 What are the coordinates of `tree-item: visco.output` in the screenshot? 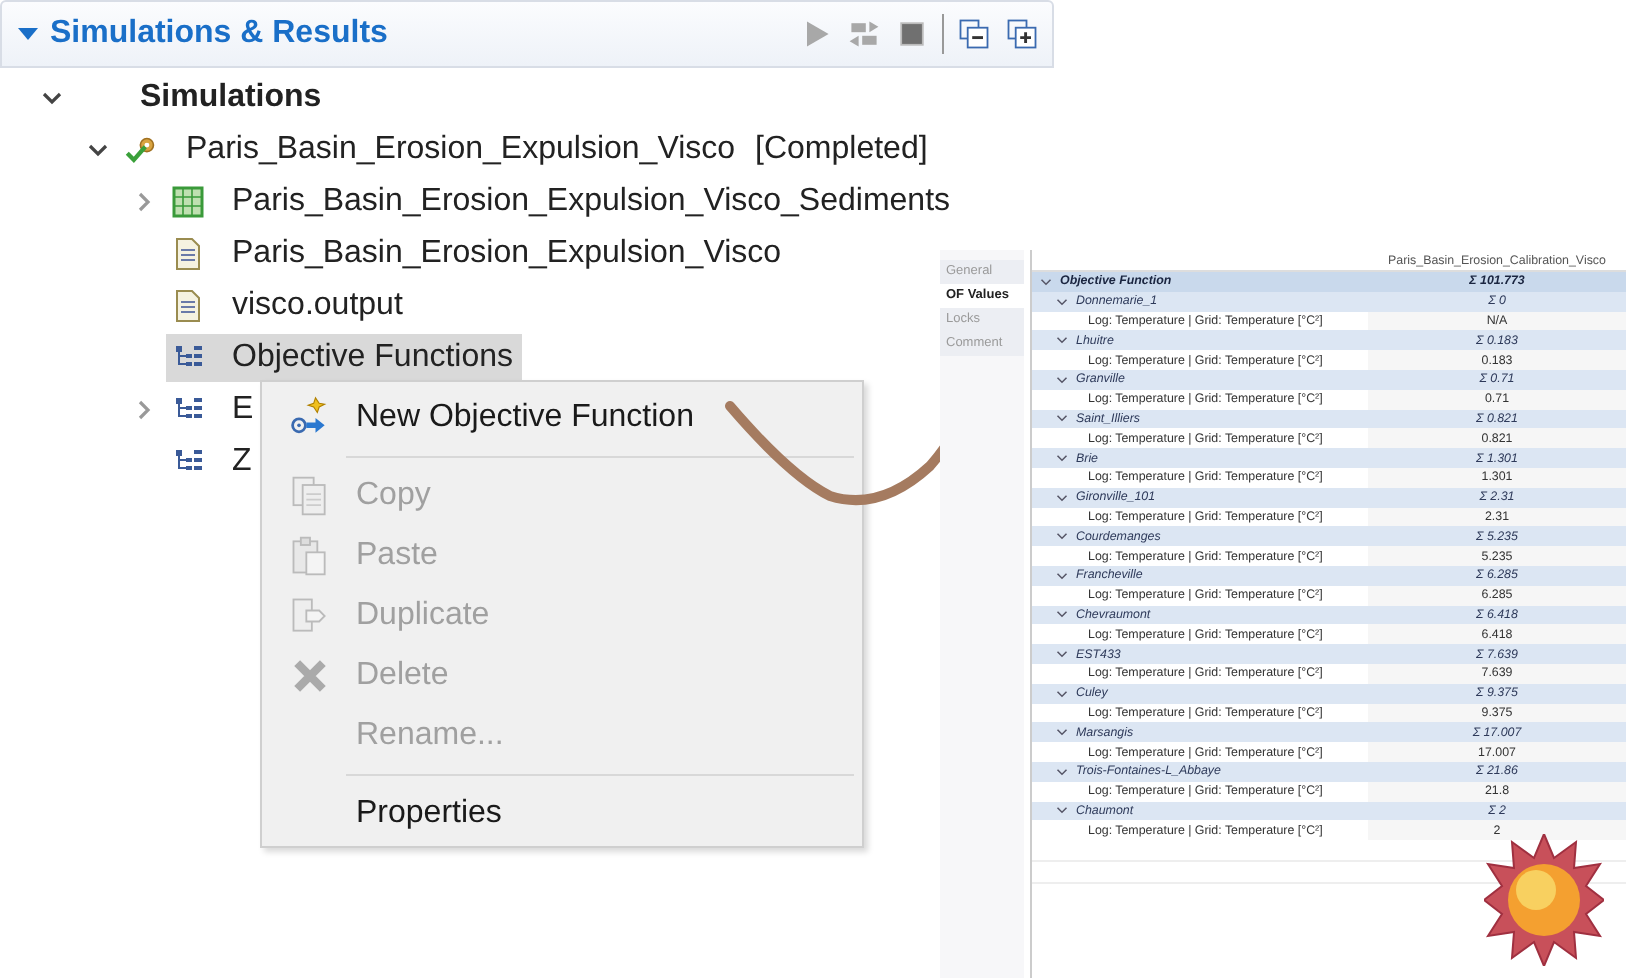 It's located at (288, 306).